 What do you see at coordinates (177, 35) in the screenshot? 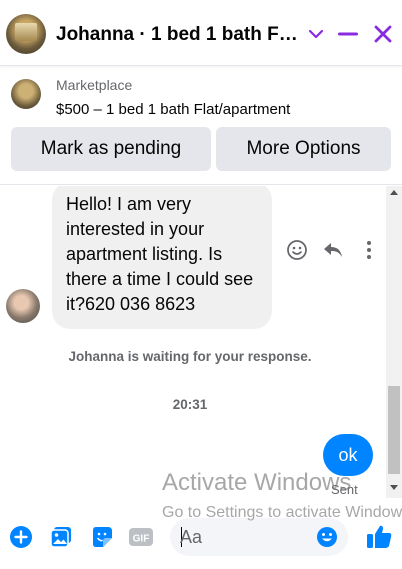
I see `conversation-title: Johanna · 1 bed 1 bath Flat/apartment` at bounding box center [177, 35].